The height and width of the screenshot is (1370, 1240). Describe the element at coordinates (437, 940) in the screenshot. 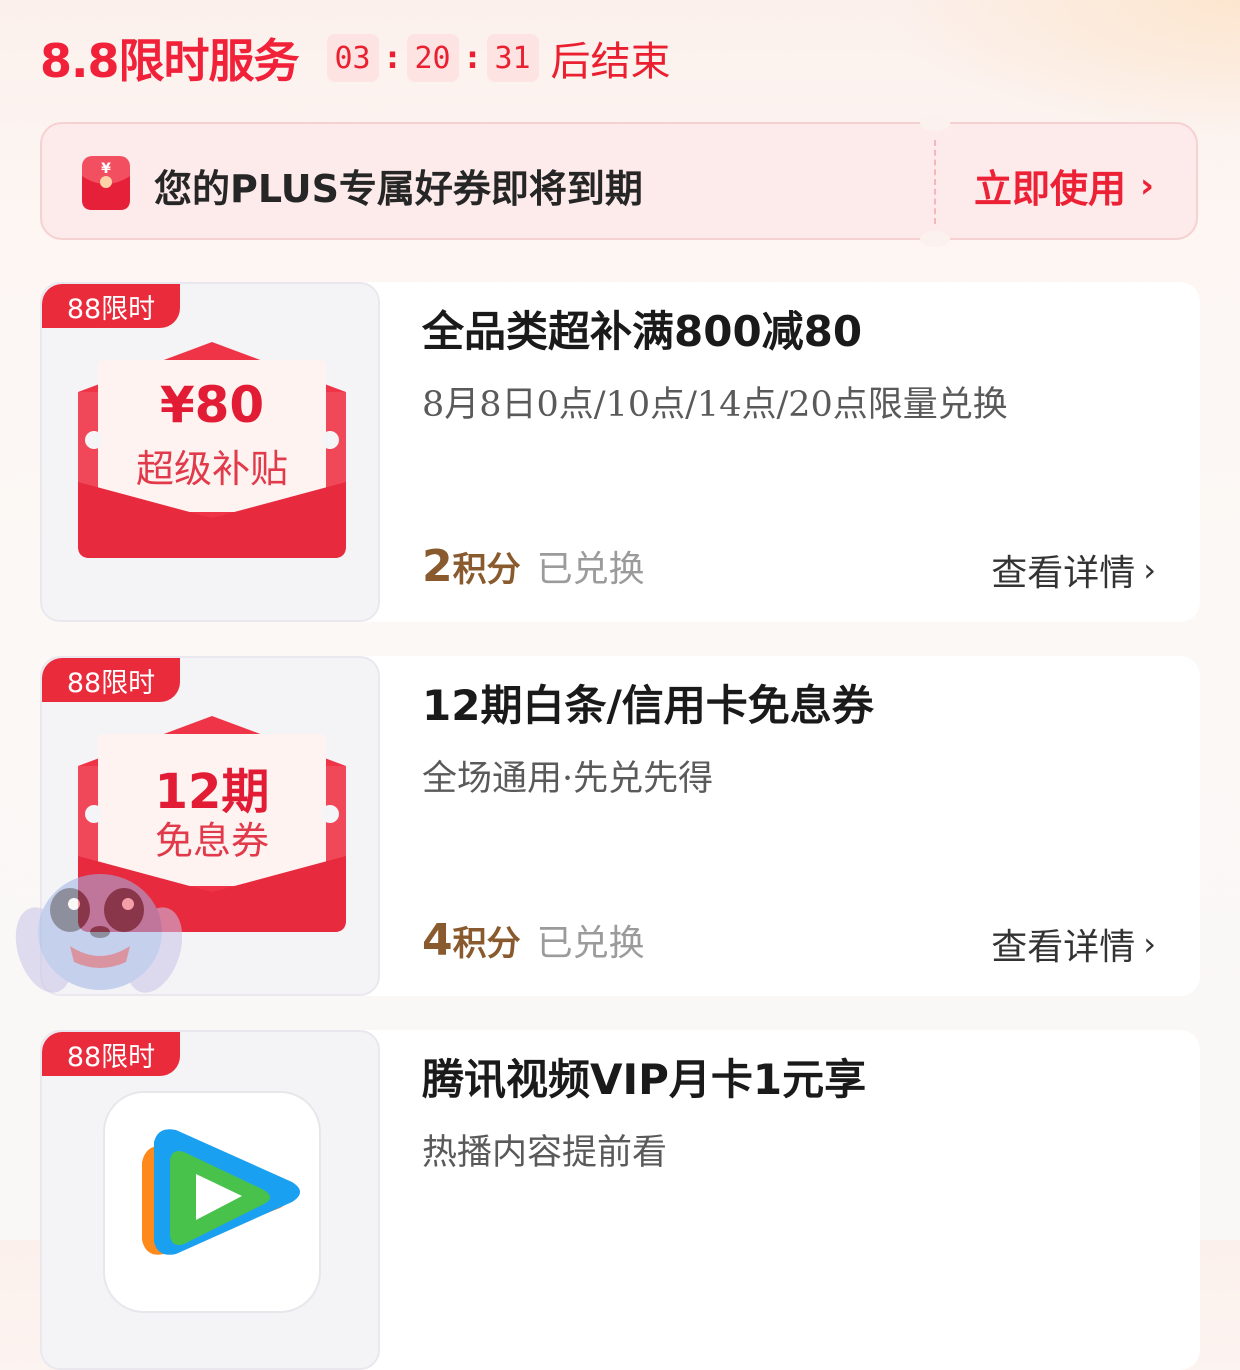

I see `points-value: 4` at that location.